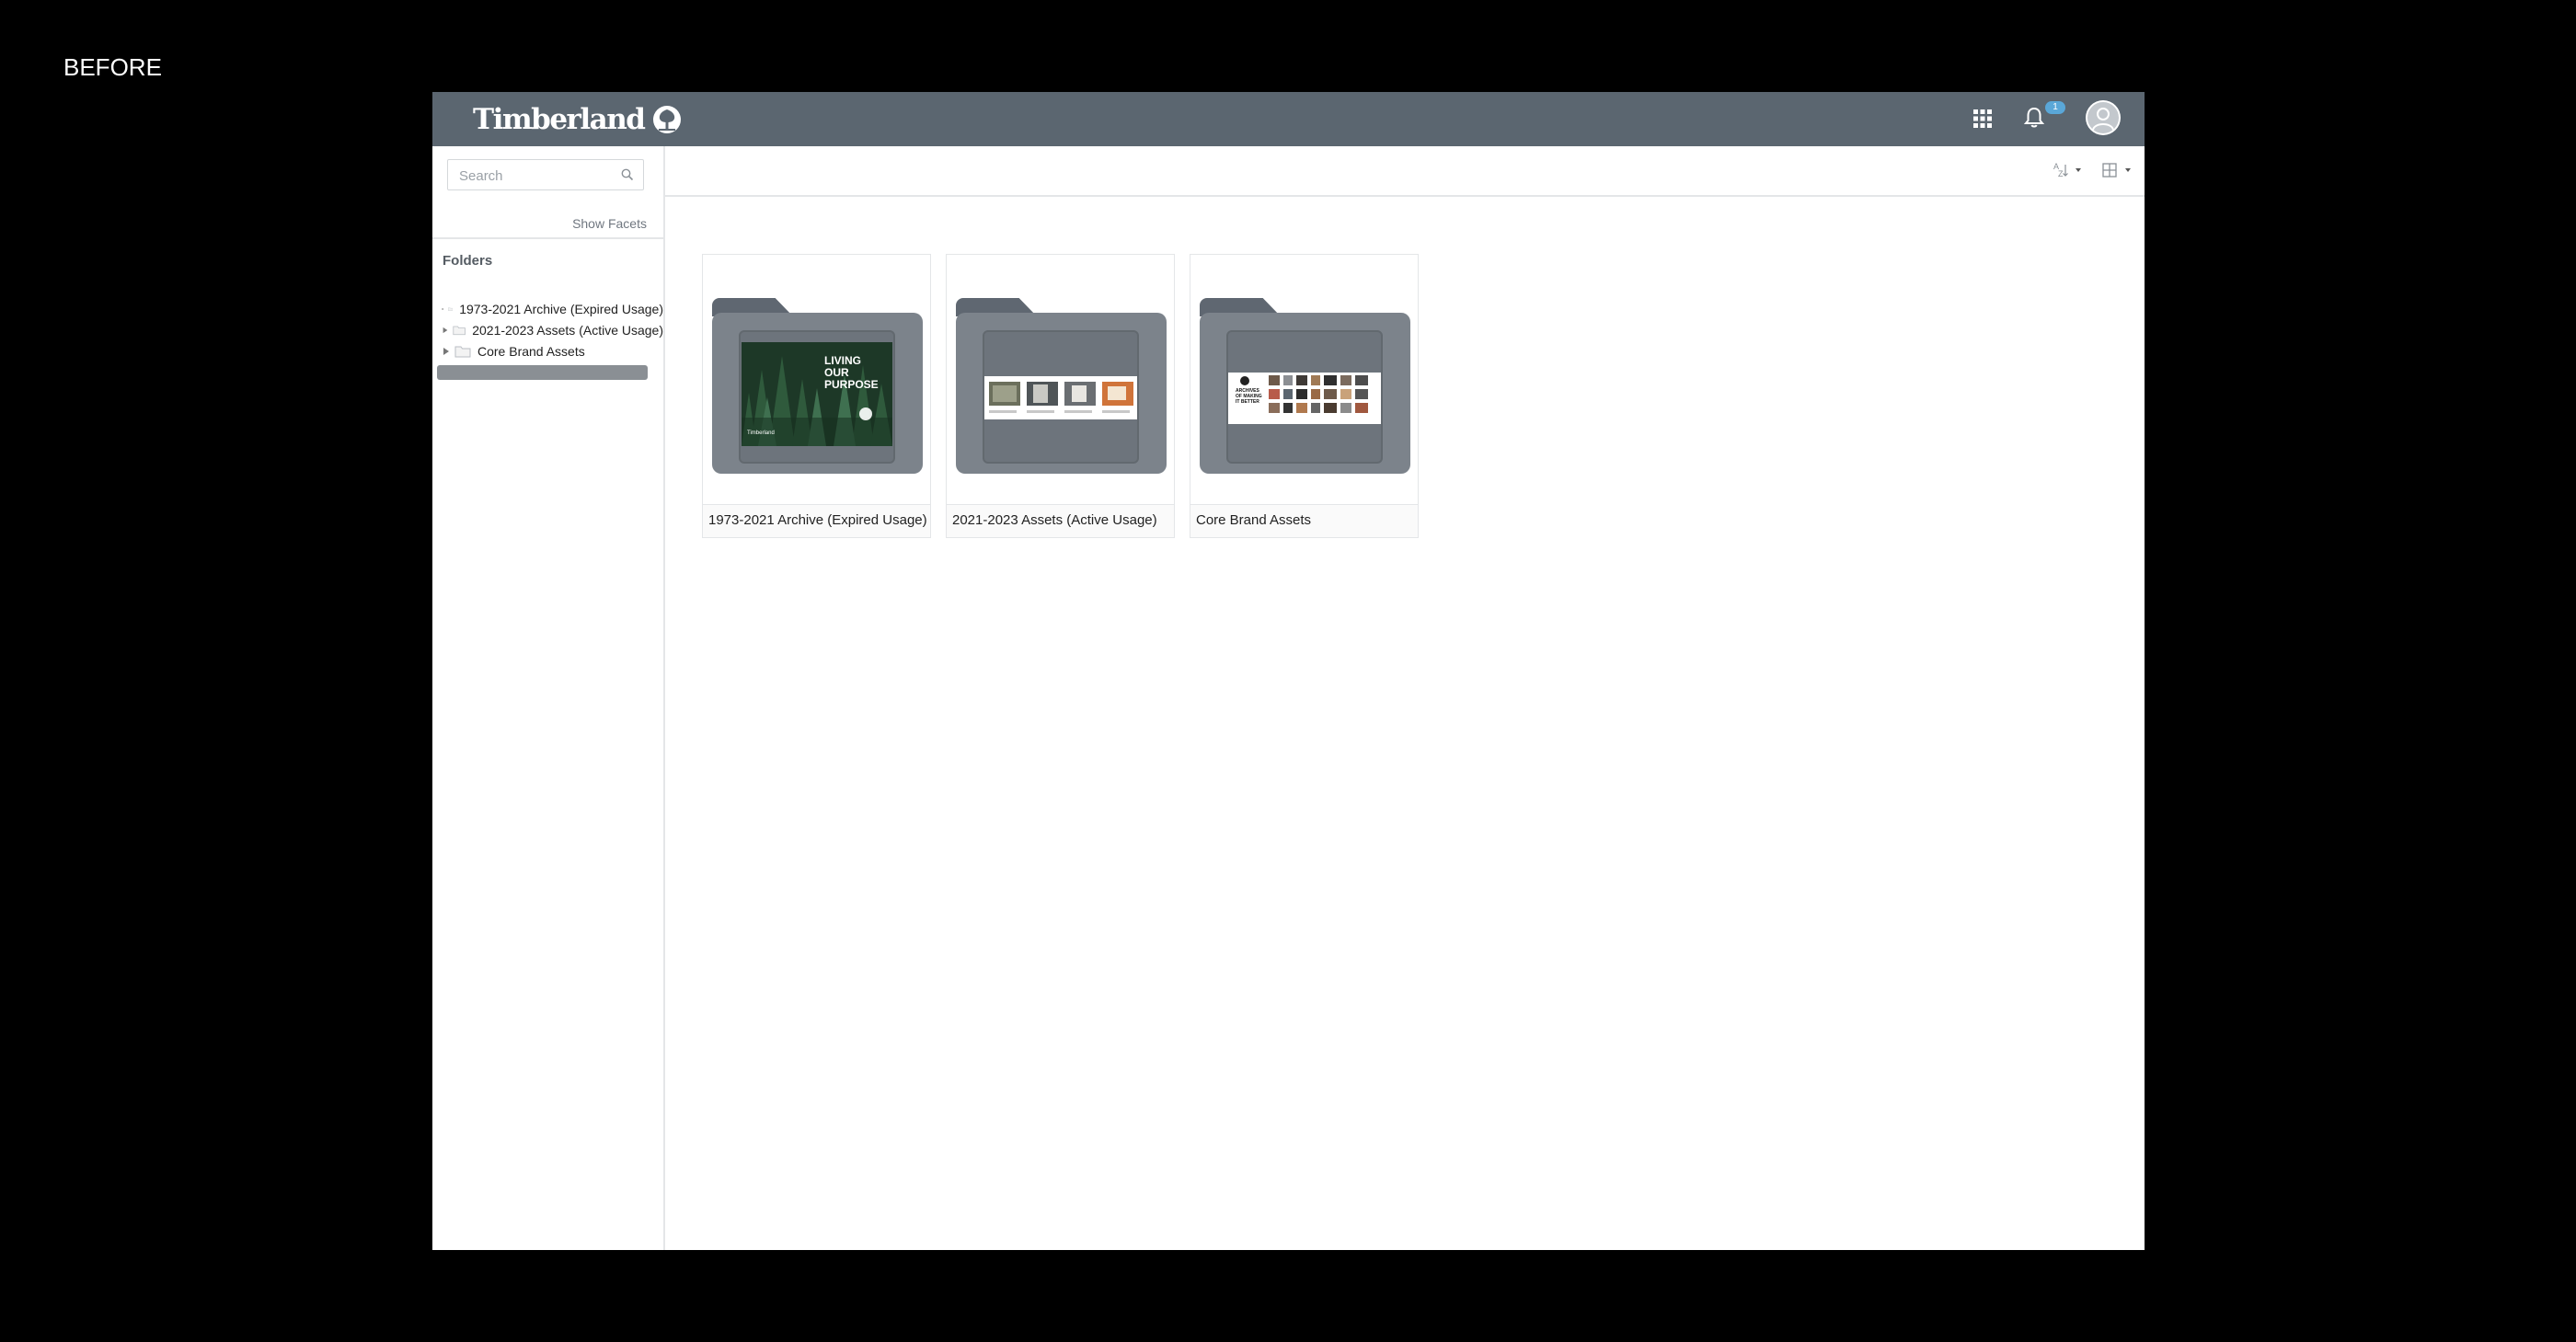 The width and height of the screenshot is (2576, 1342). What do you see at coordinates (2055, 108) in the screenshot?
I see `notification-count-badge: 1` at bounding box center [2055, 108].